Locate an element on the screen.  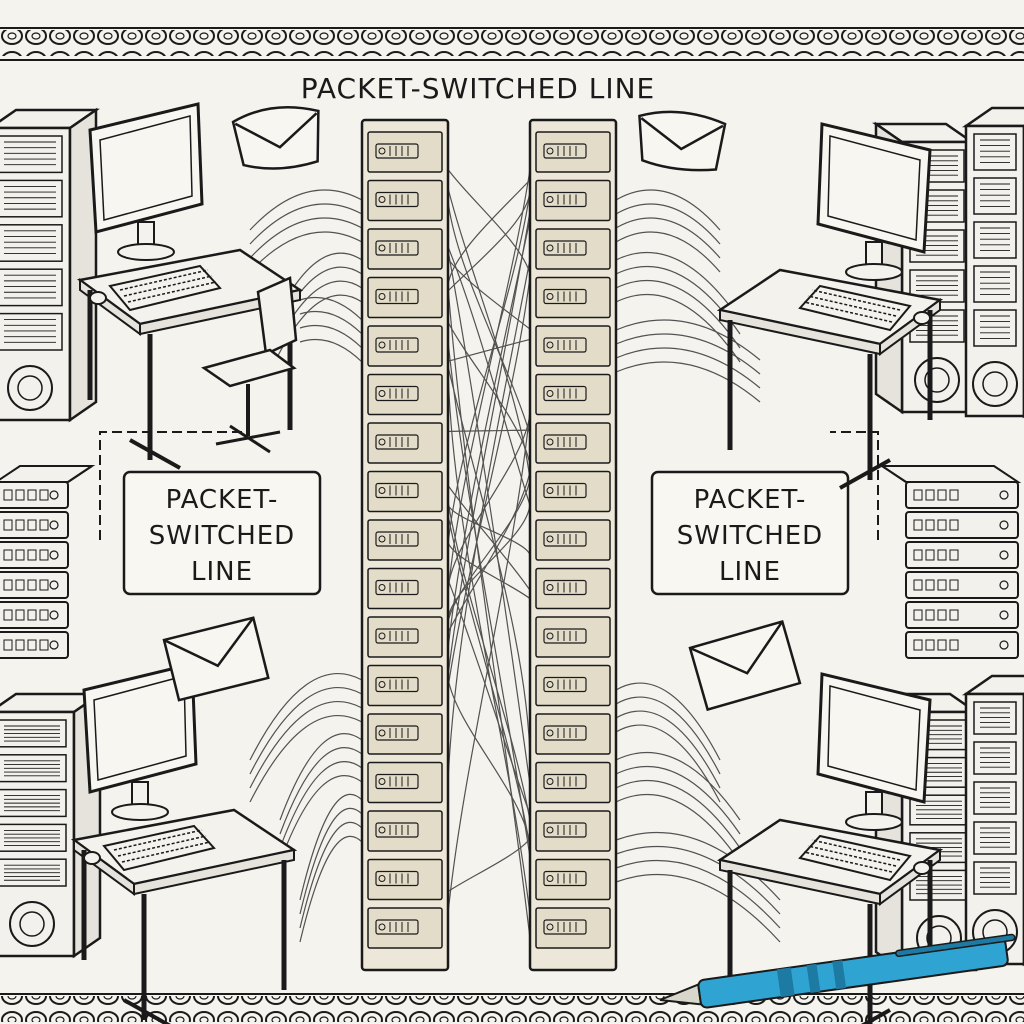
callout-right-line1: PACKET- is located at coordinates (750, 500).